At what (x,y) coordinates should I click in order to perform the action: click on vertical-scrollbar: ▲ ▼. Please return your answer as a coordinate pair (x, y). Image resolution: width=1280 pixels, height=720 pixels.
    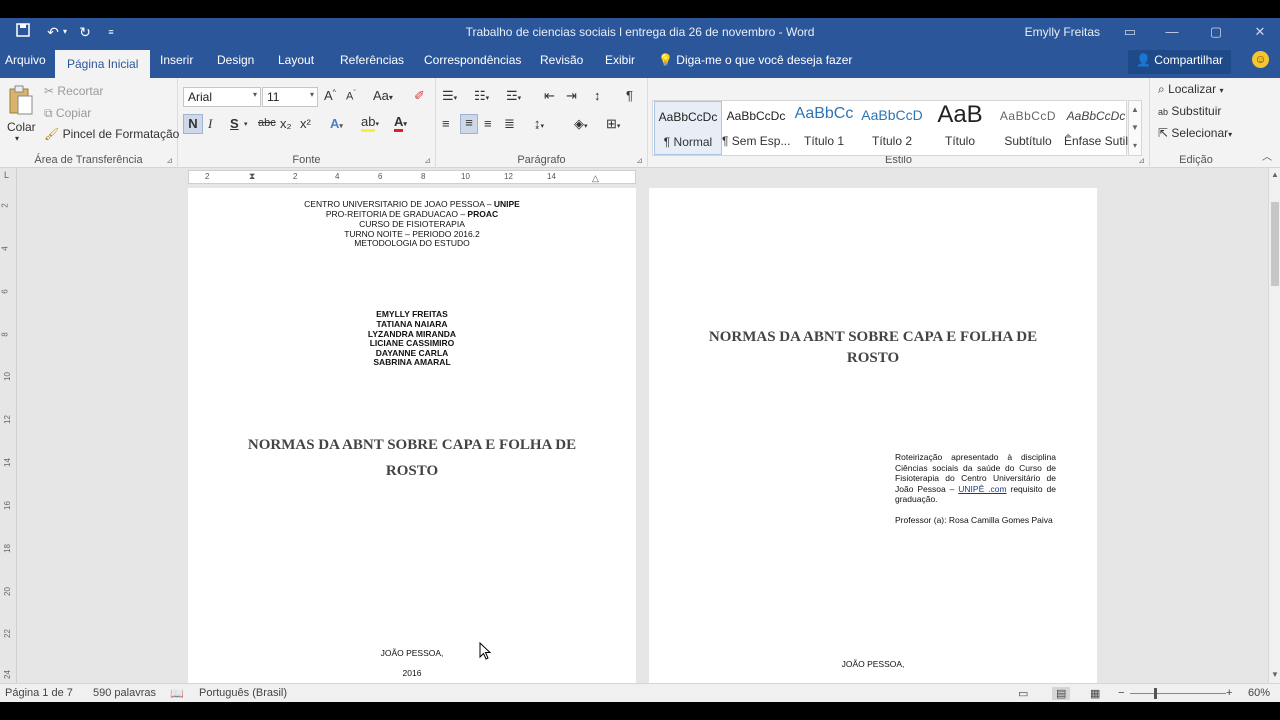
    Looking at the image, I should click on (1274, 425).